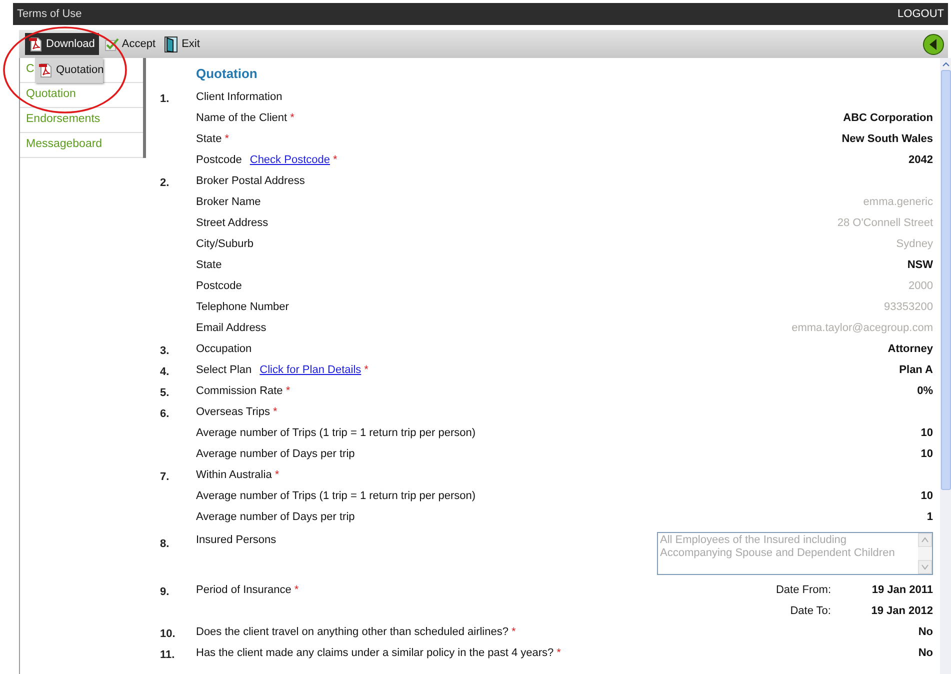  Describe the element at coordinates (233, 412) in the screenshot. I see `field-label: Overseas Trips` at that location.